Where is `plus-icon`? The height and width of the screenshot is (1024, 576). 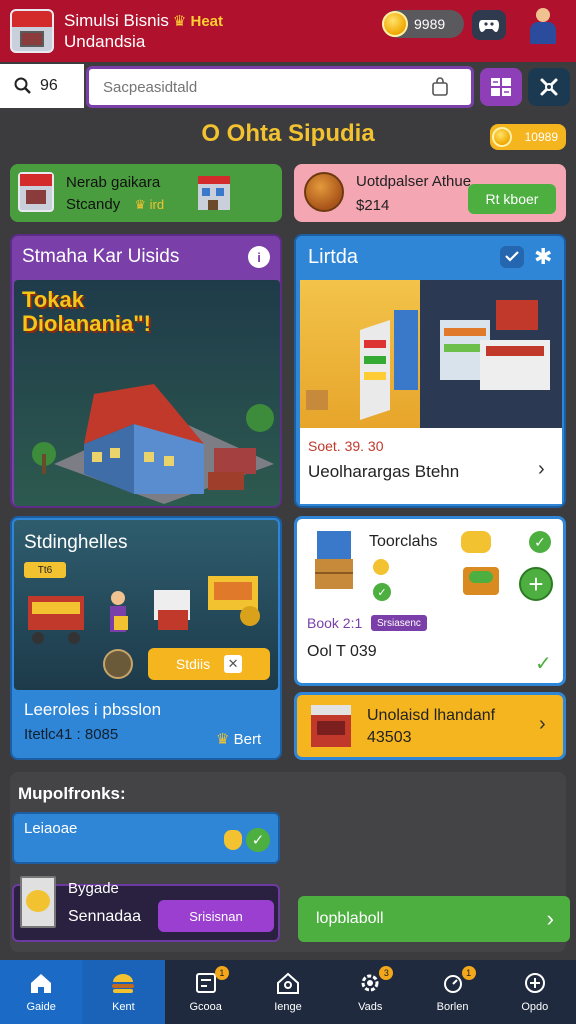
plus-icon is located at coordinates (535, 983).